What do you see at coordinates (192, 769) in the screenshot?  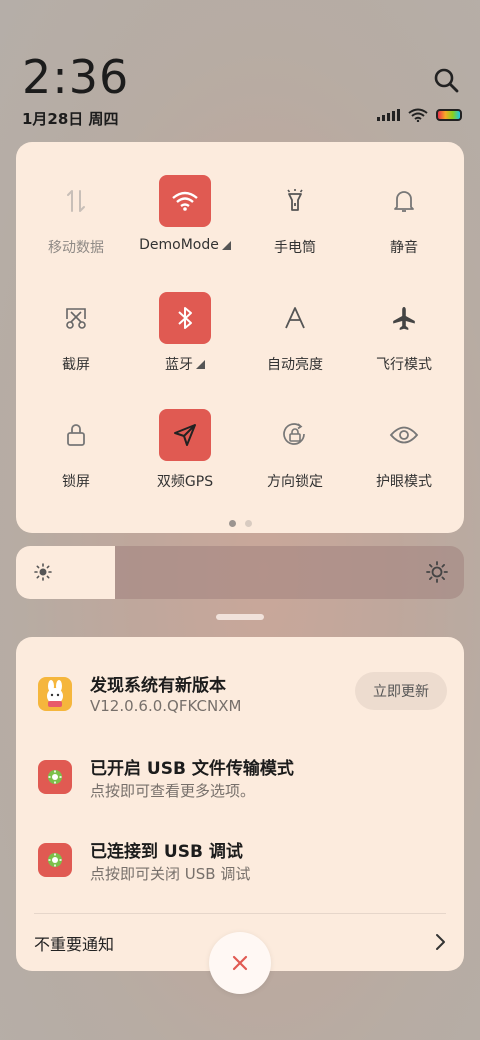 I see `notification-title: 已开启 USB 文件传输模式` at bounding box center [192, 769].